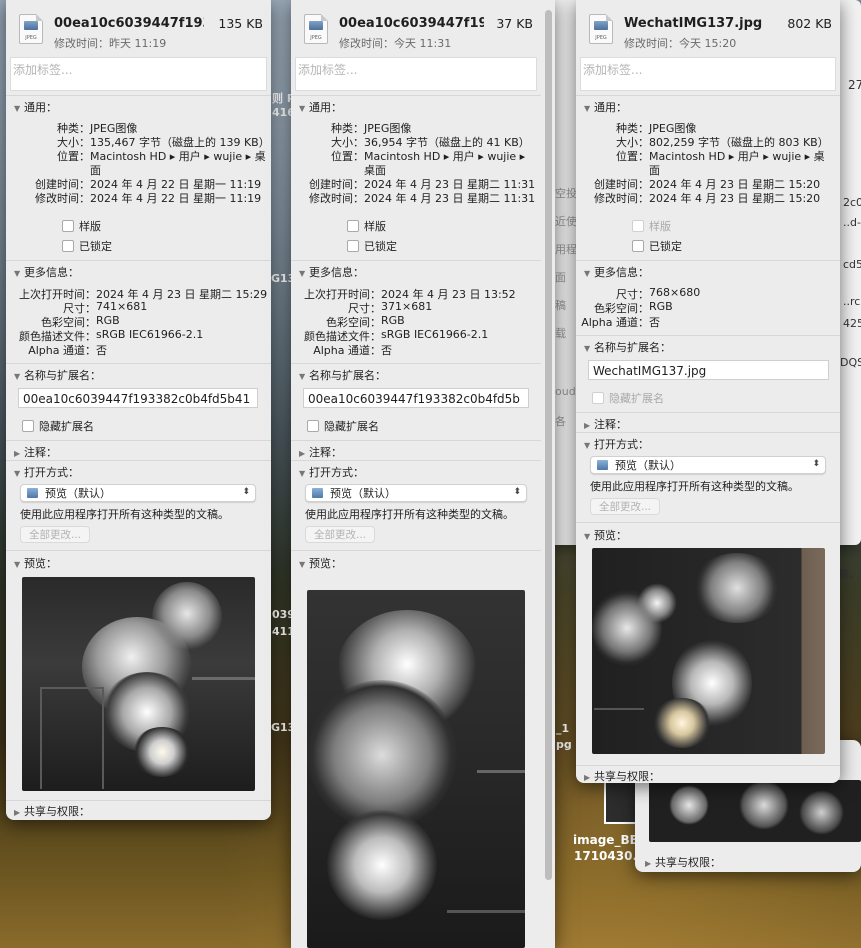 Image resolution: width=861 pixels, height=948 pixels. Describe the element at coordinates (450, 198) in the screenshot. I see `info-value: 2024 年 4 月 23 日 星期二 11:31` at that location.